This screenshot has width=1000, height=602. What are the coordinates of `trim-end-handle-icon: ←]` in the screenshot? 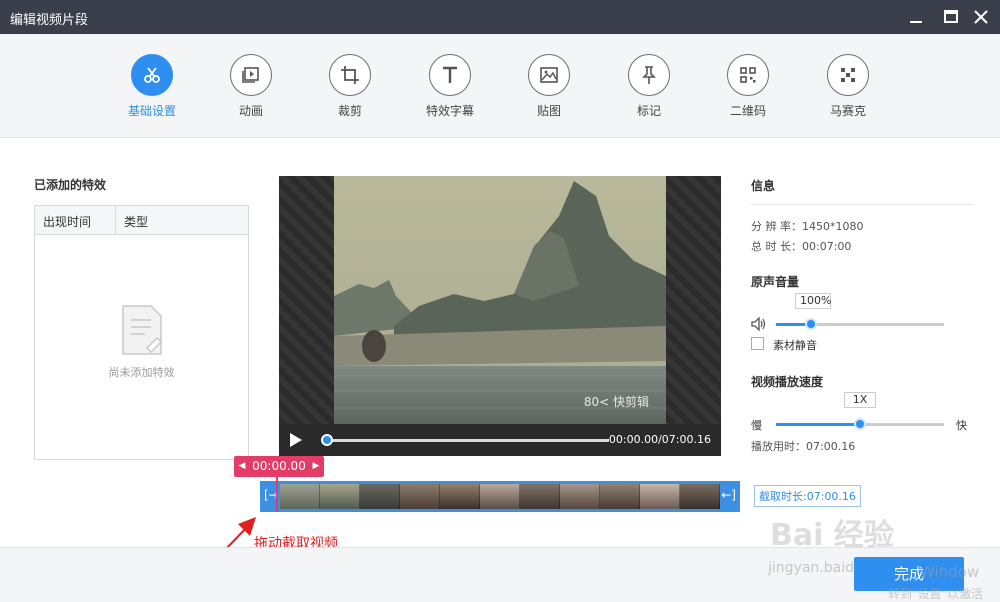 It's located at (728, 495).